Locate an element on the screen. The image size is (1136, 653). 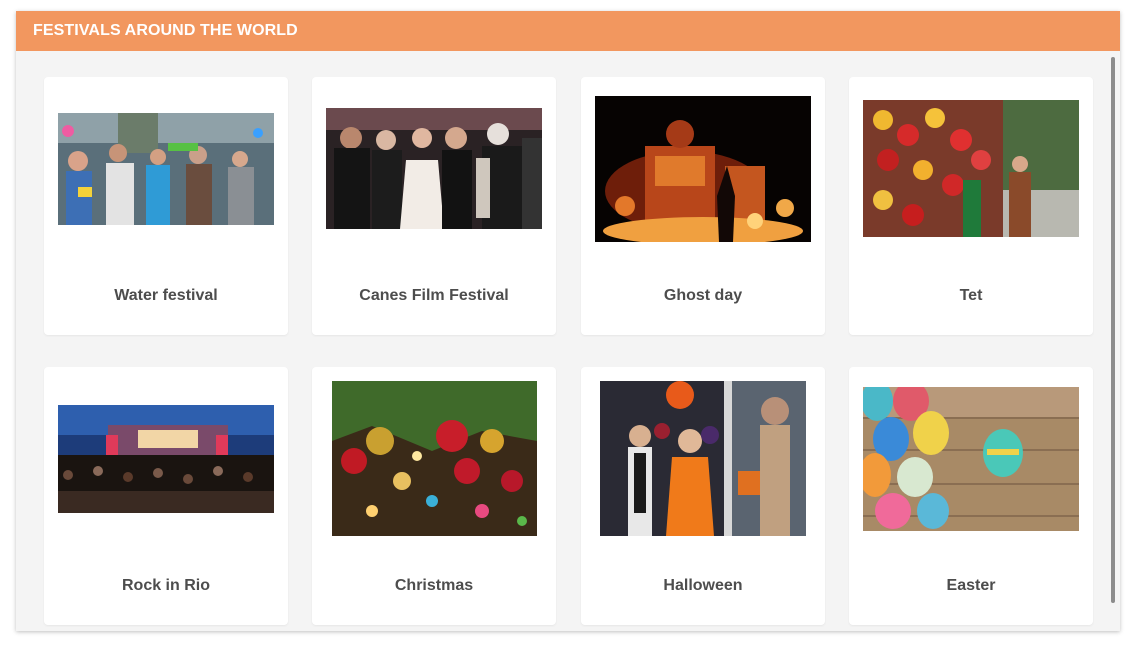
page-title: FESTIVALS AROUND THE WORLD is located at coordinates (568, 31).